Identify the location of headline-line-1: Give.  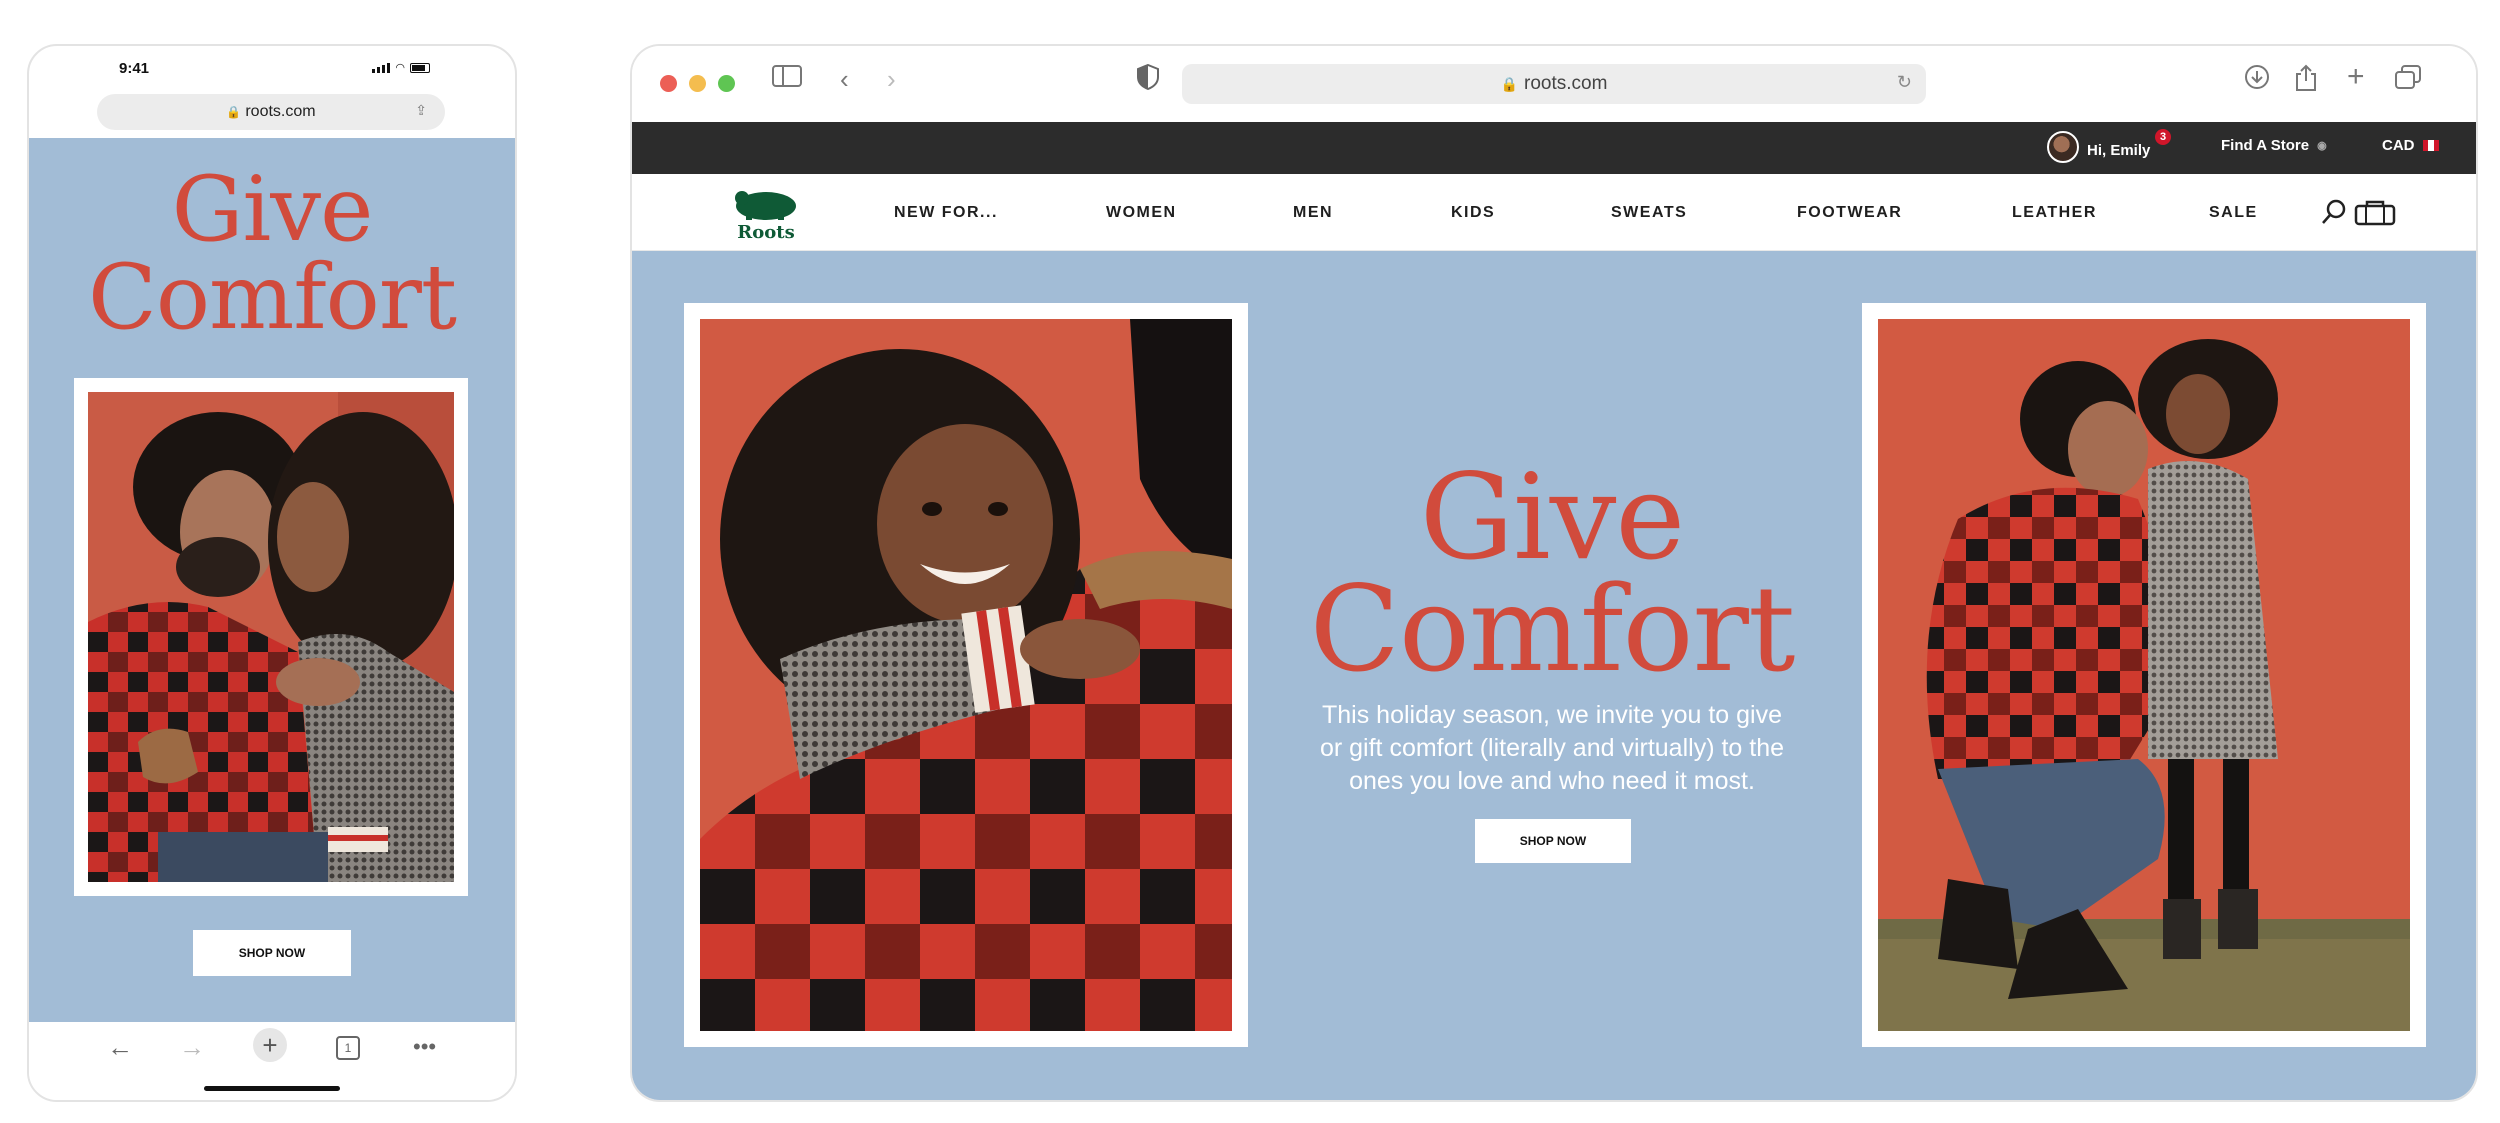
(272, 209).